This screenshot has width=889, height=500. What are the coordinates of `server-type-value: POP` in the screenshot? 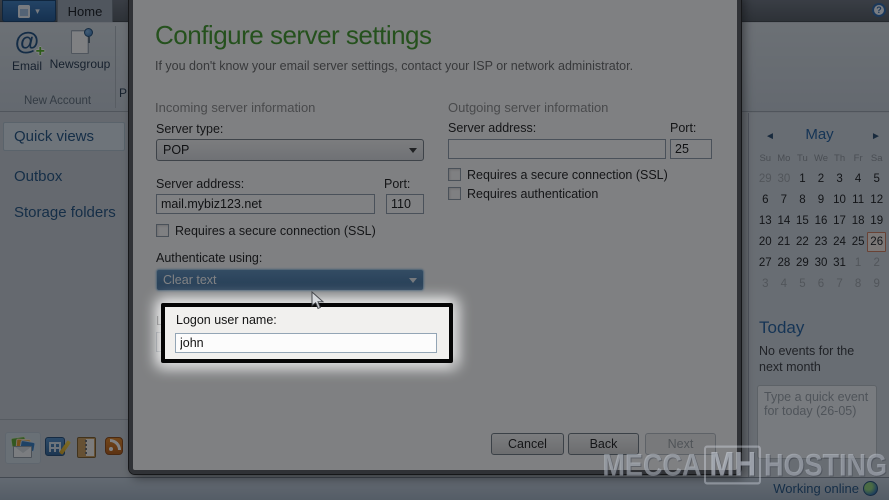 It's located at (176, 150).